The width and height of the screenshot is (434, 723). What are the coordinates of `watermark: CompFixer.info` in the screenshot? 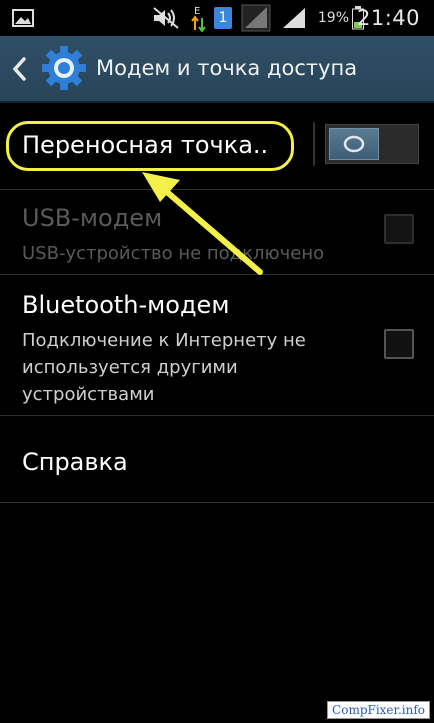 It's located at (378, 710).